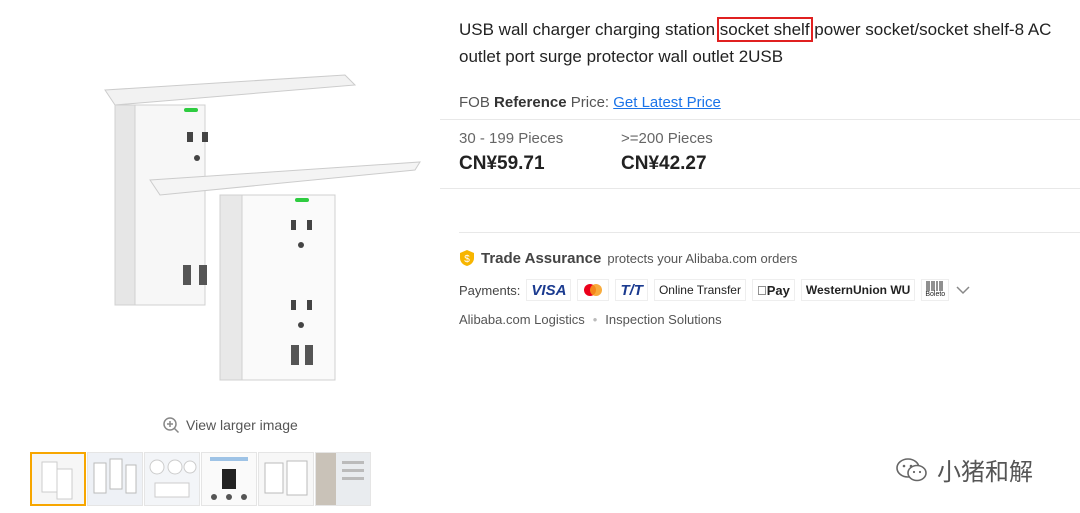  Describe the element at coordinates (171, 425) in the screenshot. I see `zoom-in-icon` at that location.